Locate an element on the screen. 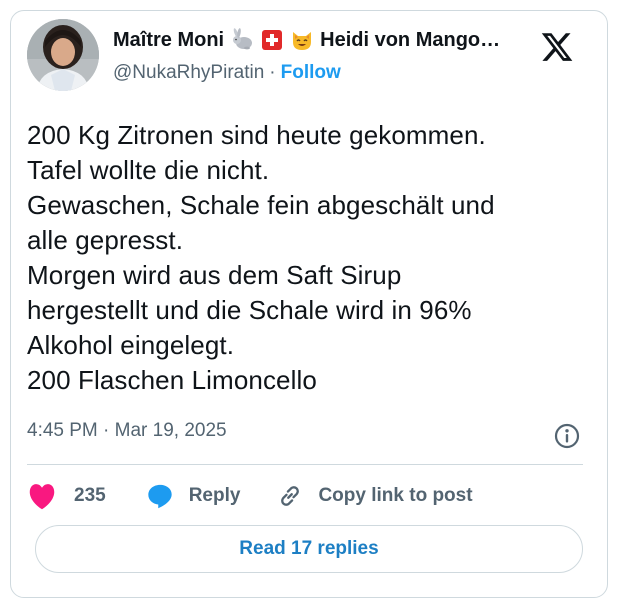 The width and height of the screenshot is (620, 610). like-count: 235 is located at coordinates (90, 495).